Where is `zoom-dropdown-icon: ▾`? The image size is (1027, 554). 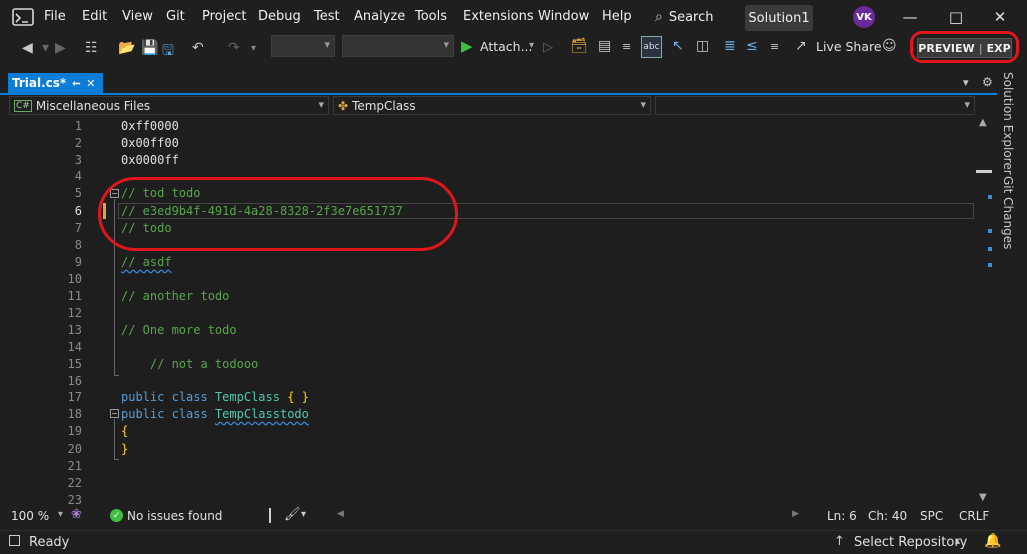 zoom-dropdown-icon: ▾ is located at coordinates (60, 514).